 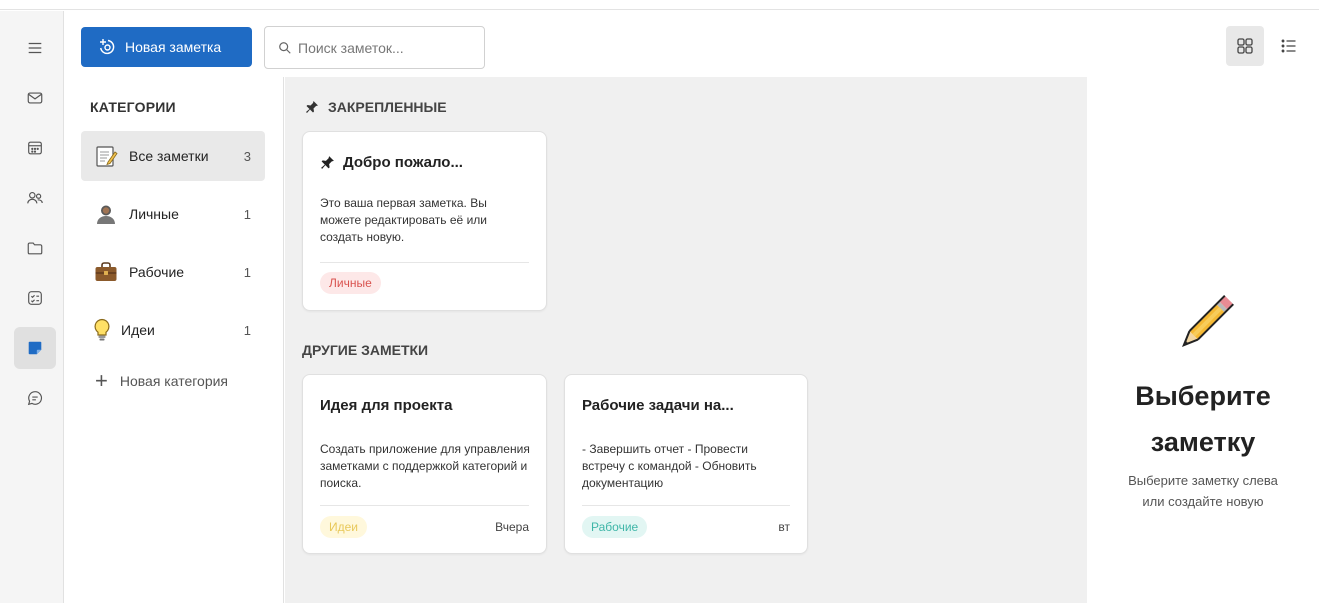 I want to click on new-category-label: Новая категория, so click(x=174, y=381).